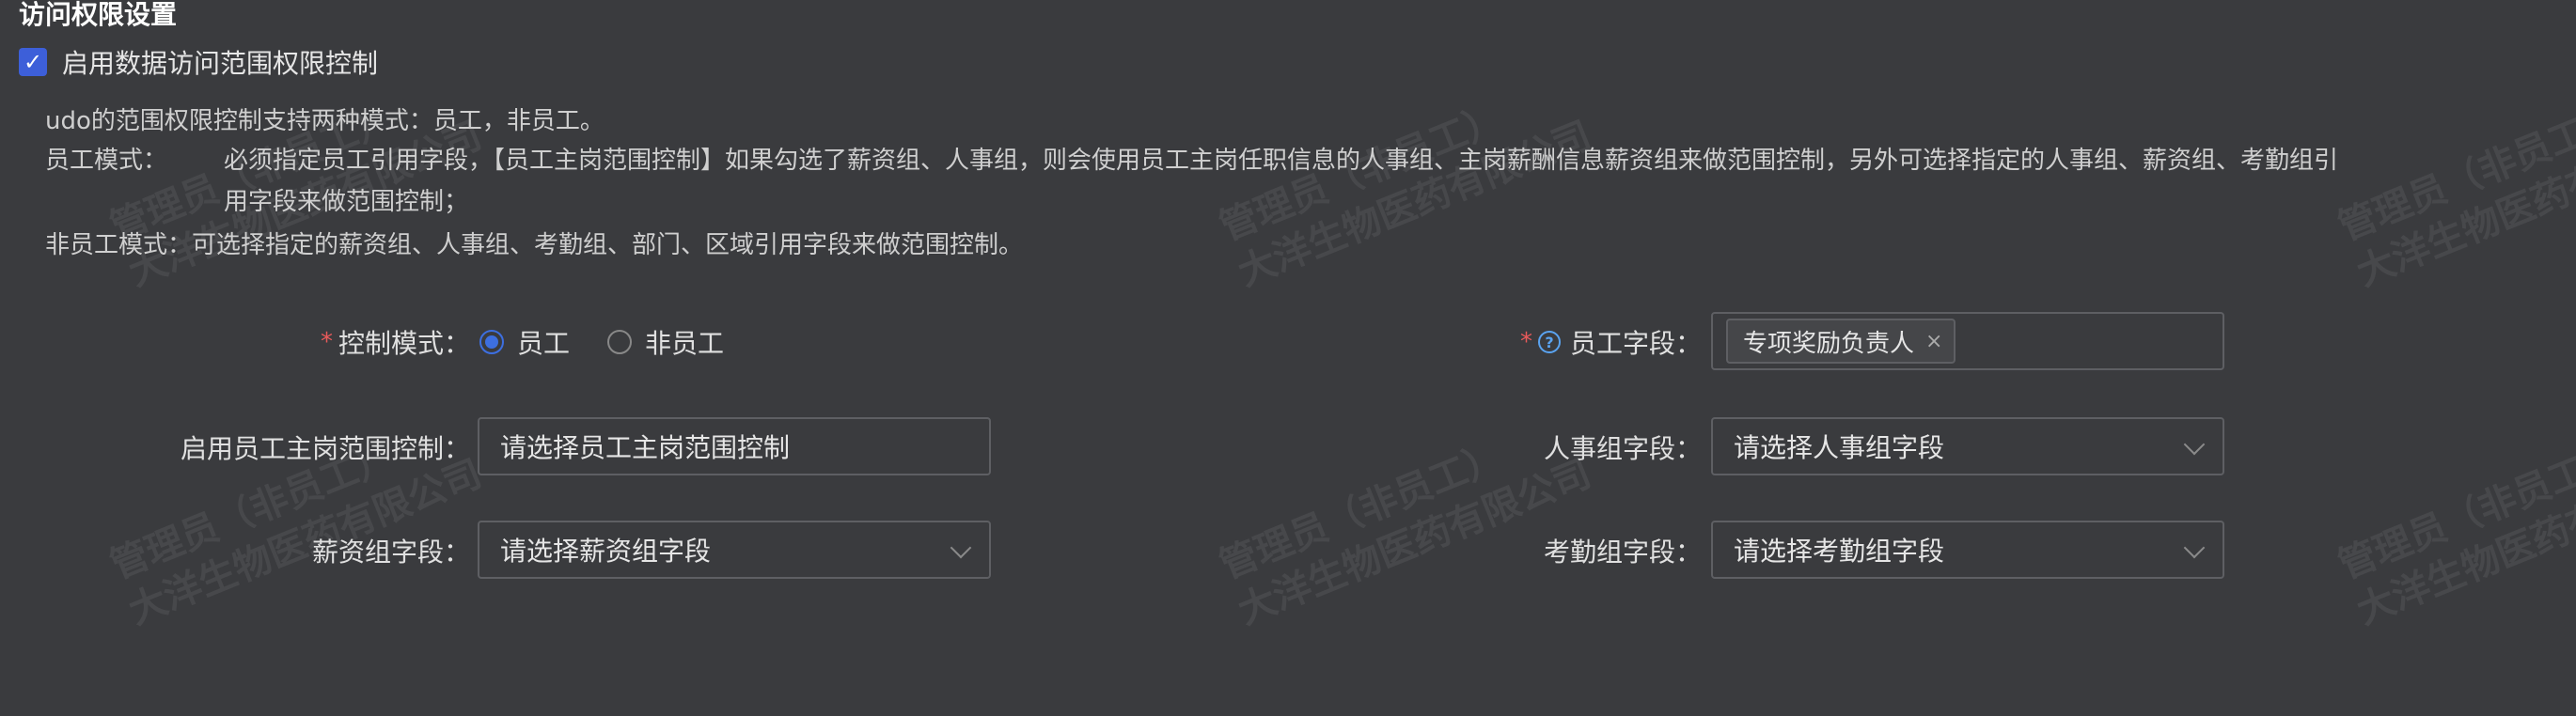 Image resolution: width=2576 pixels, height=716 pixels. I want to click on primary-post-control-placeholder: 请选择员工主岗范围控制, so click(645, 447).